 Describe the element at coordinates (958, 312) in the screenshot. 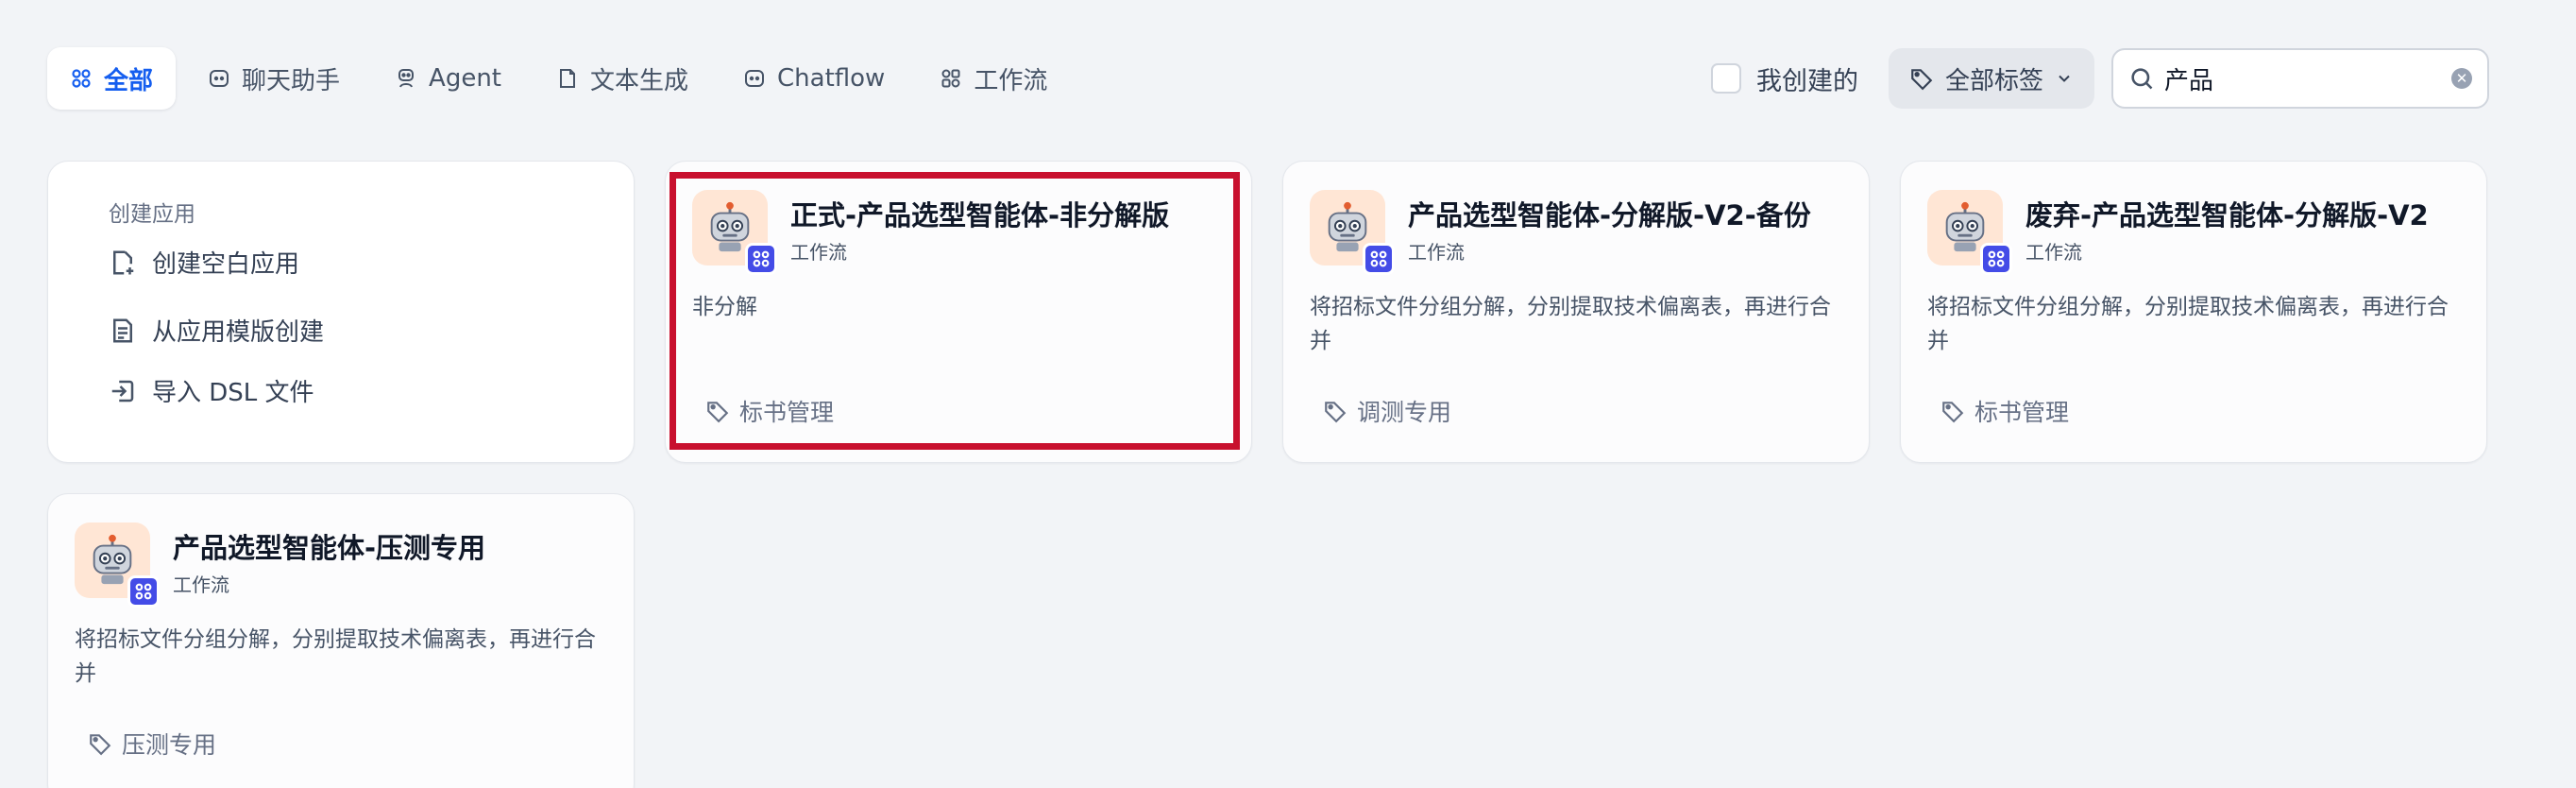

I see `app-card: 正式-产品选型智能体-非分解版 工作流 非分解 标书管理` at that location.